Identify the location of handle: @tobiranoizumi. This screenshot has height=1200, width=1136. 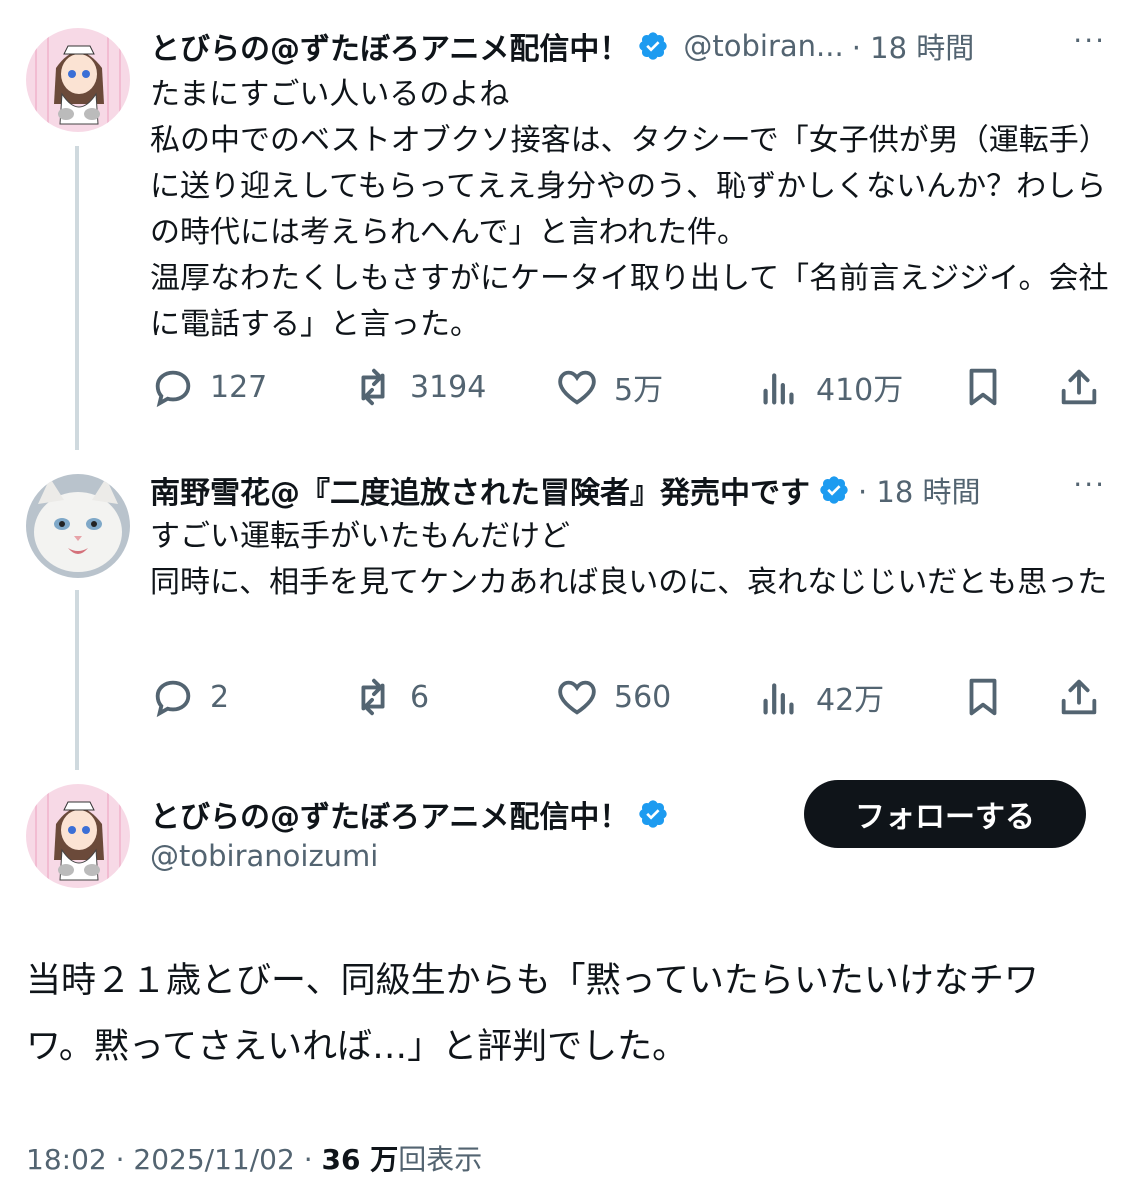
(264, 856).